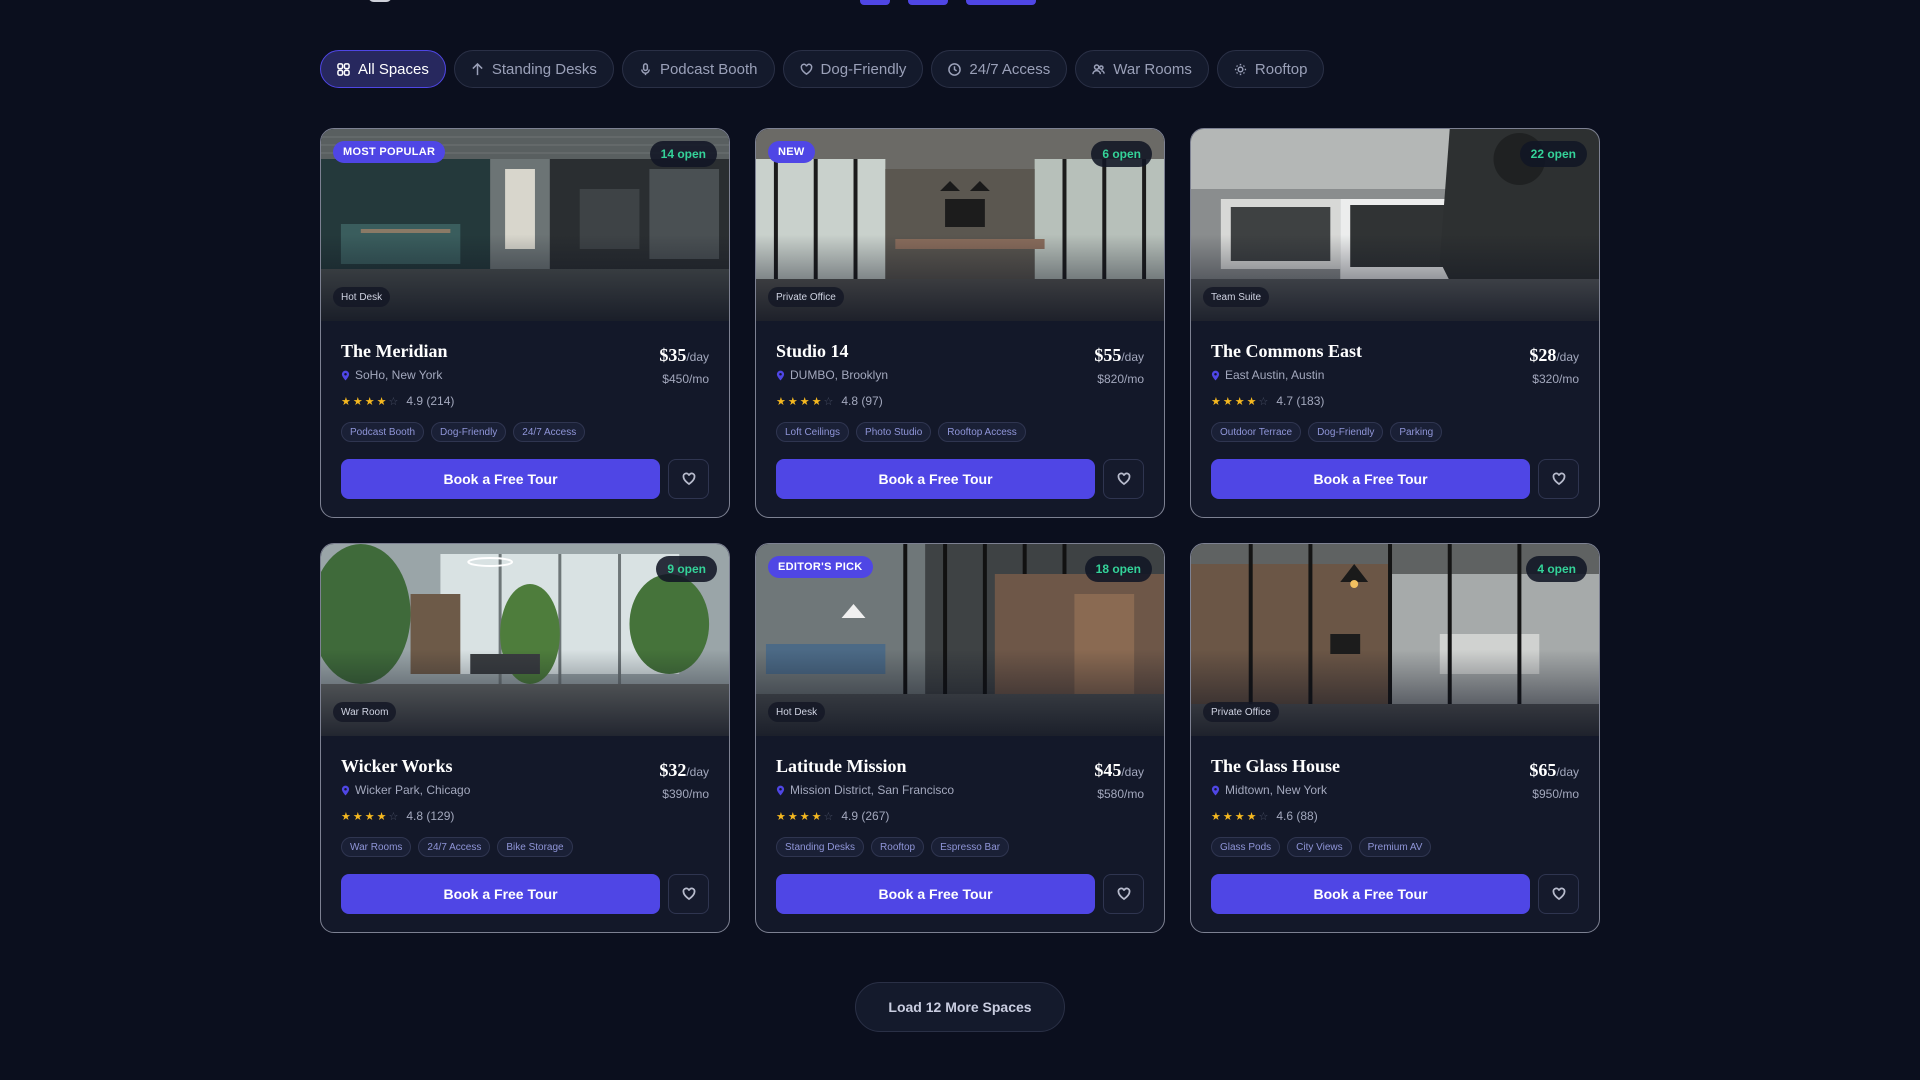  Describe the element at coordinates (1395, 816) in the screenshot. I see `space-rating: ★★★★☆ 4.6 (88)` at that location.